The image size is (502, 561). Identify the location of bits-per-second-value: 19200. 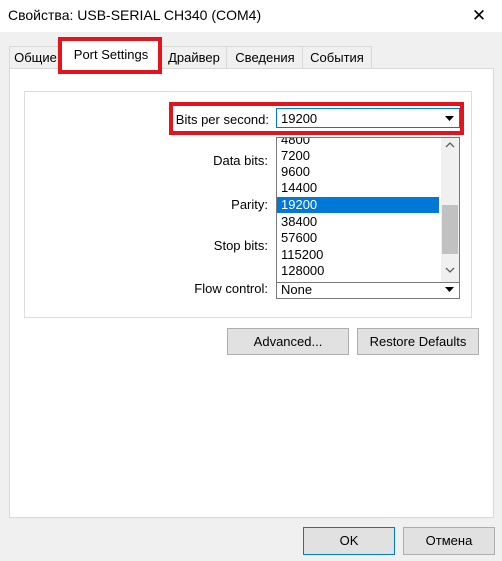
(299, 118).